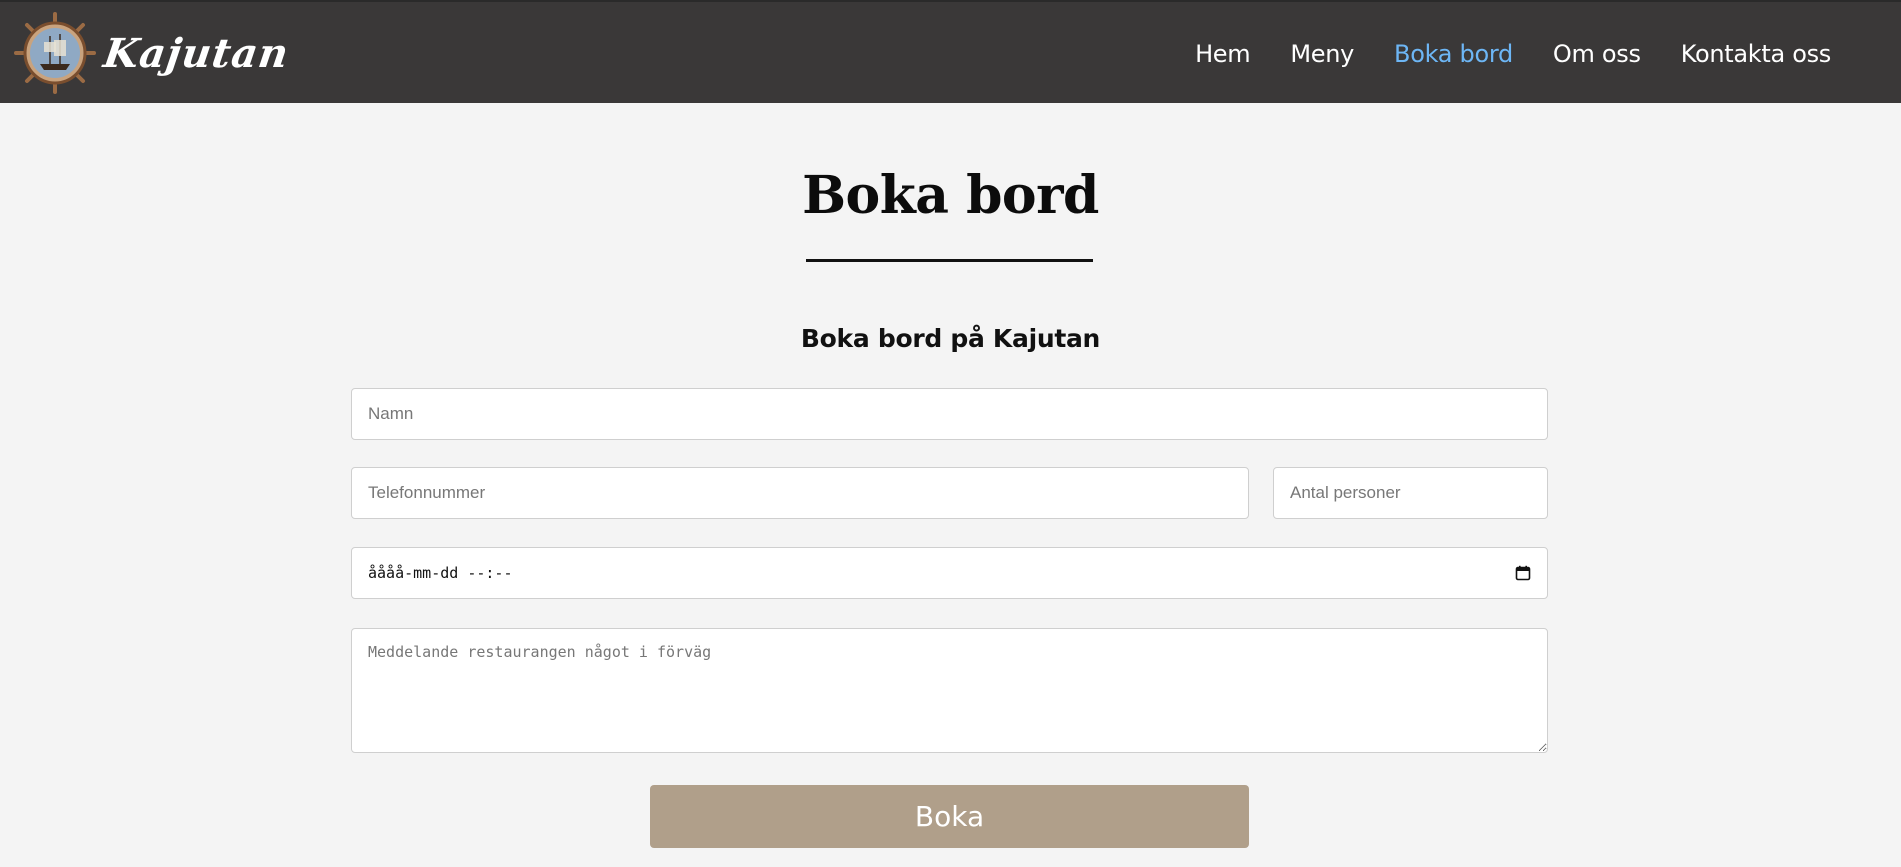  What do you see at coordinates (55, 53) in the screenshot?
I see `ship-wheel-icon` at bounding box center [55, 53].